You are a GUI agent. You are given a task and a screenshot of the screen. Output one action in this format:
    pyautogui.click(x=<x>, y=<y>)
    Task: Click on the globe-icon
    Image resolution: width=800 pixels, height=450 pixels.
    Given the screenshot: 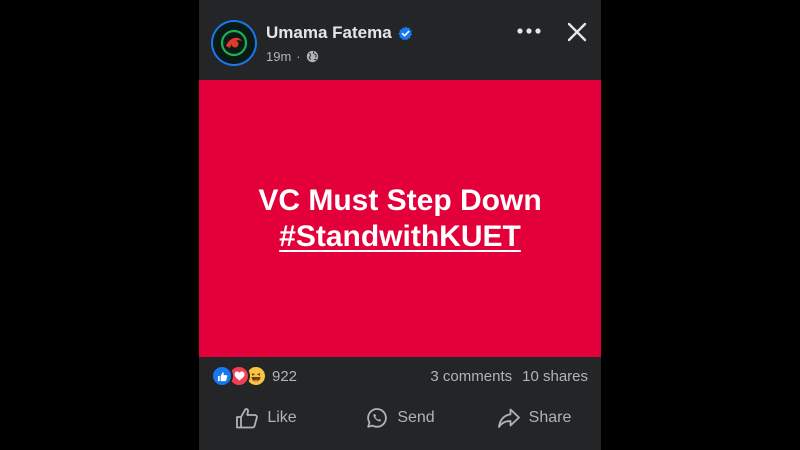 What is the action you would take?
    pyautogui.click(x=312, y=56)
    